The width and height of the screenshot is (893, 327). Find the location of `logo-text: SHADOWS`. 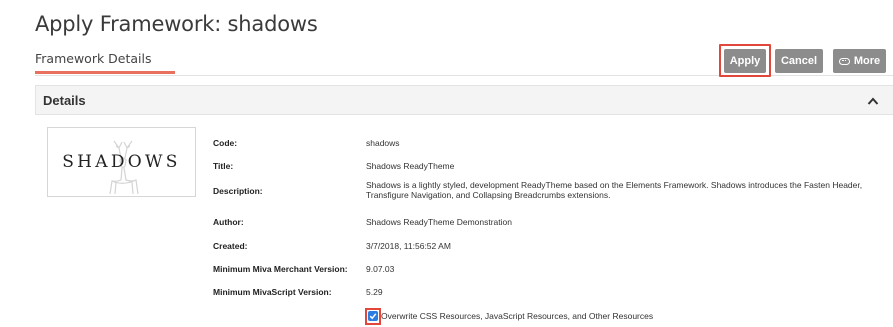

logo-text: SHADOWS is located at coordinates (121, 162).